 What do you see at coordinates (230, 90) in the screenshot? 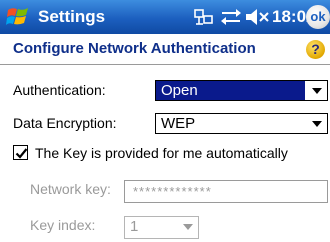
I see `authentication-value: Open` at bounding box center [230, 90].